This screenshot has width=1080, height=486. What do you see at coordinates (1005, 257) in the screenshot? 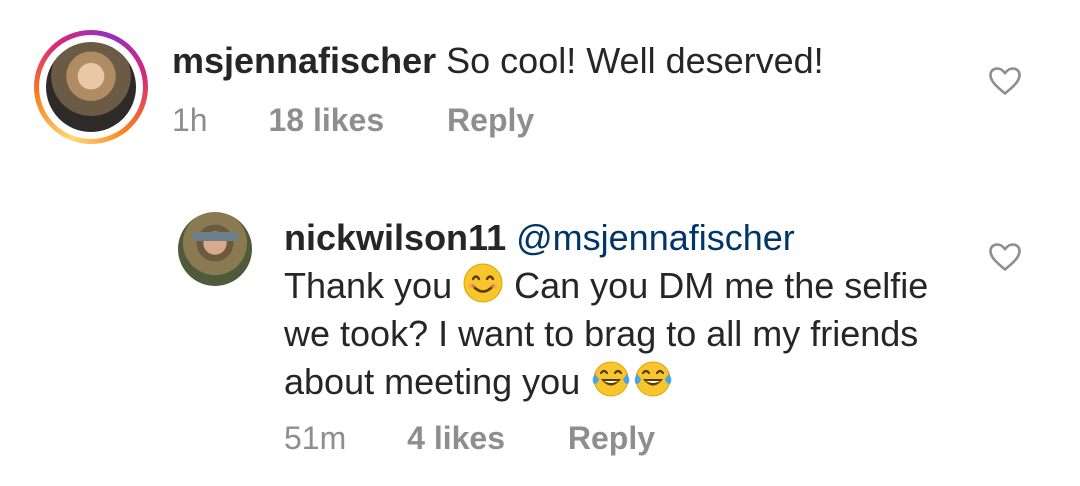
I see `heart-outline-icon` at bounding box center [1005, 257].